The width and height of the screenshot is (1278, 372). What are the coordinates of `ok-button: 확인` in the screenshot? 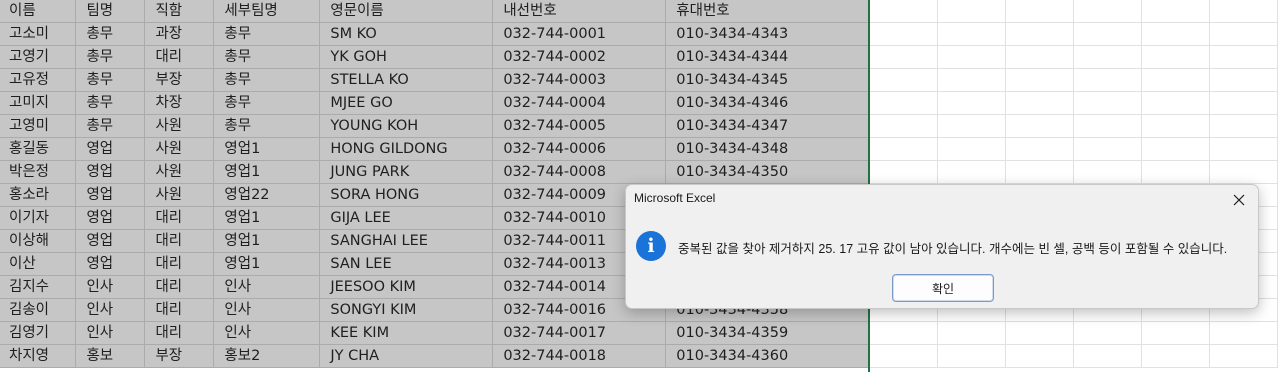 It's located at (943, 288).